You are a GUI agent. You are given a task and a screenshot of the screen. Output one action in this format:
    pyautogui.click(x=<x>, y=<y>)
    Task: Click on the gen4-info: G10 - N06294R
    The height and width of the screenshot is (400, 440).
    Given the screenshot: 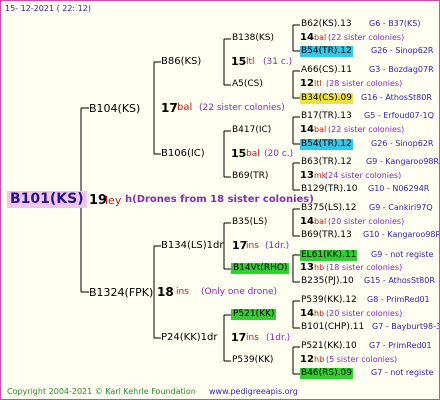 What is the action you would take?
    pyautogui.click(x=399, y=188)
    